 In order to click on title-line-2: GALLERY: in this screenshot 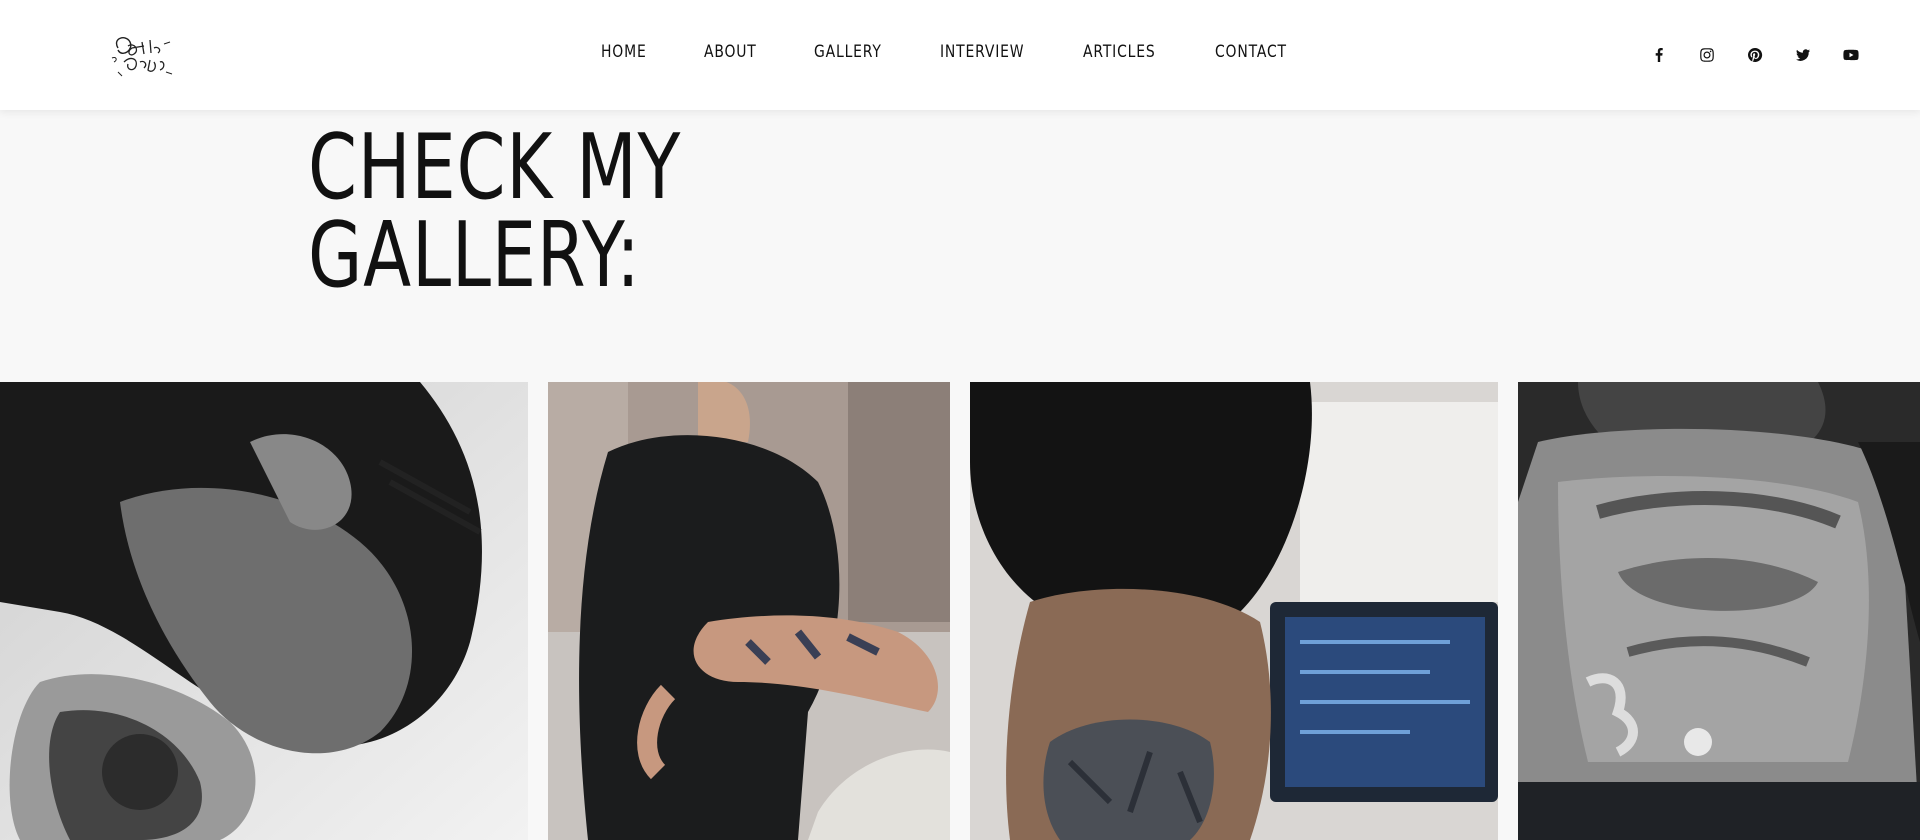, I will do `click(474, 255)`.